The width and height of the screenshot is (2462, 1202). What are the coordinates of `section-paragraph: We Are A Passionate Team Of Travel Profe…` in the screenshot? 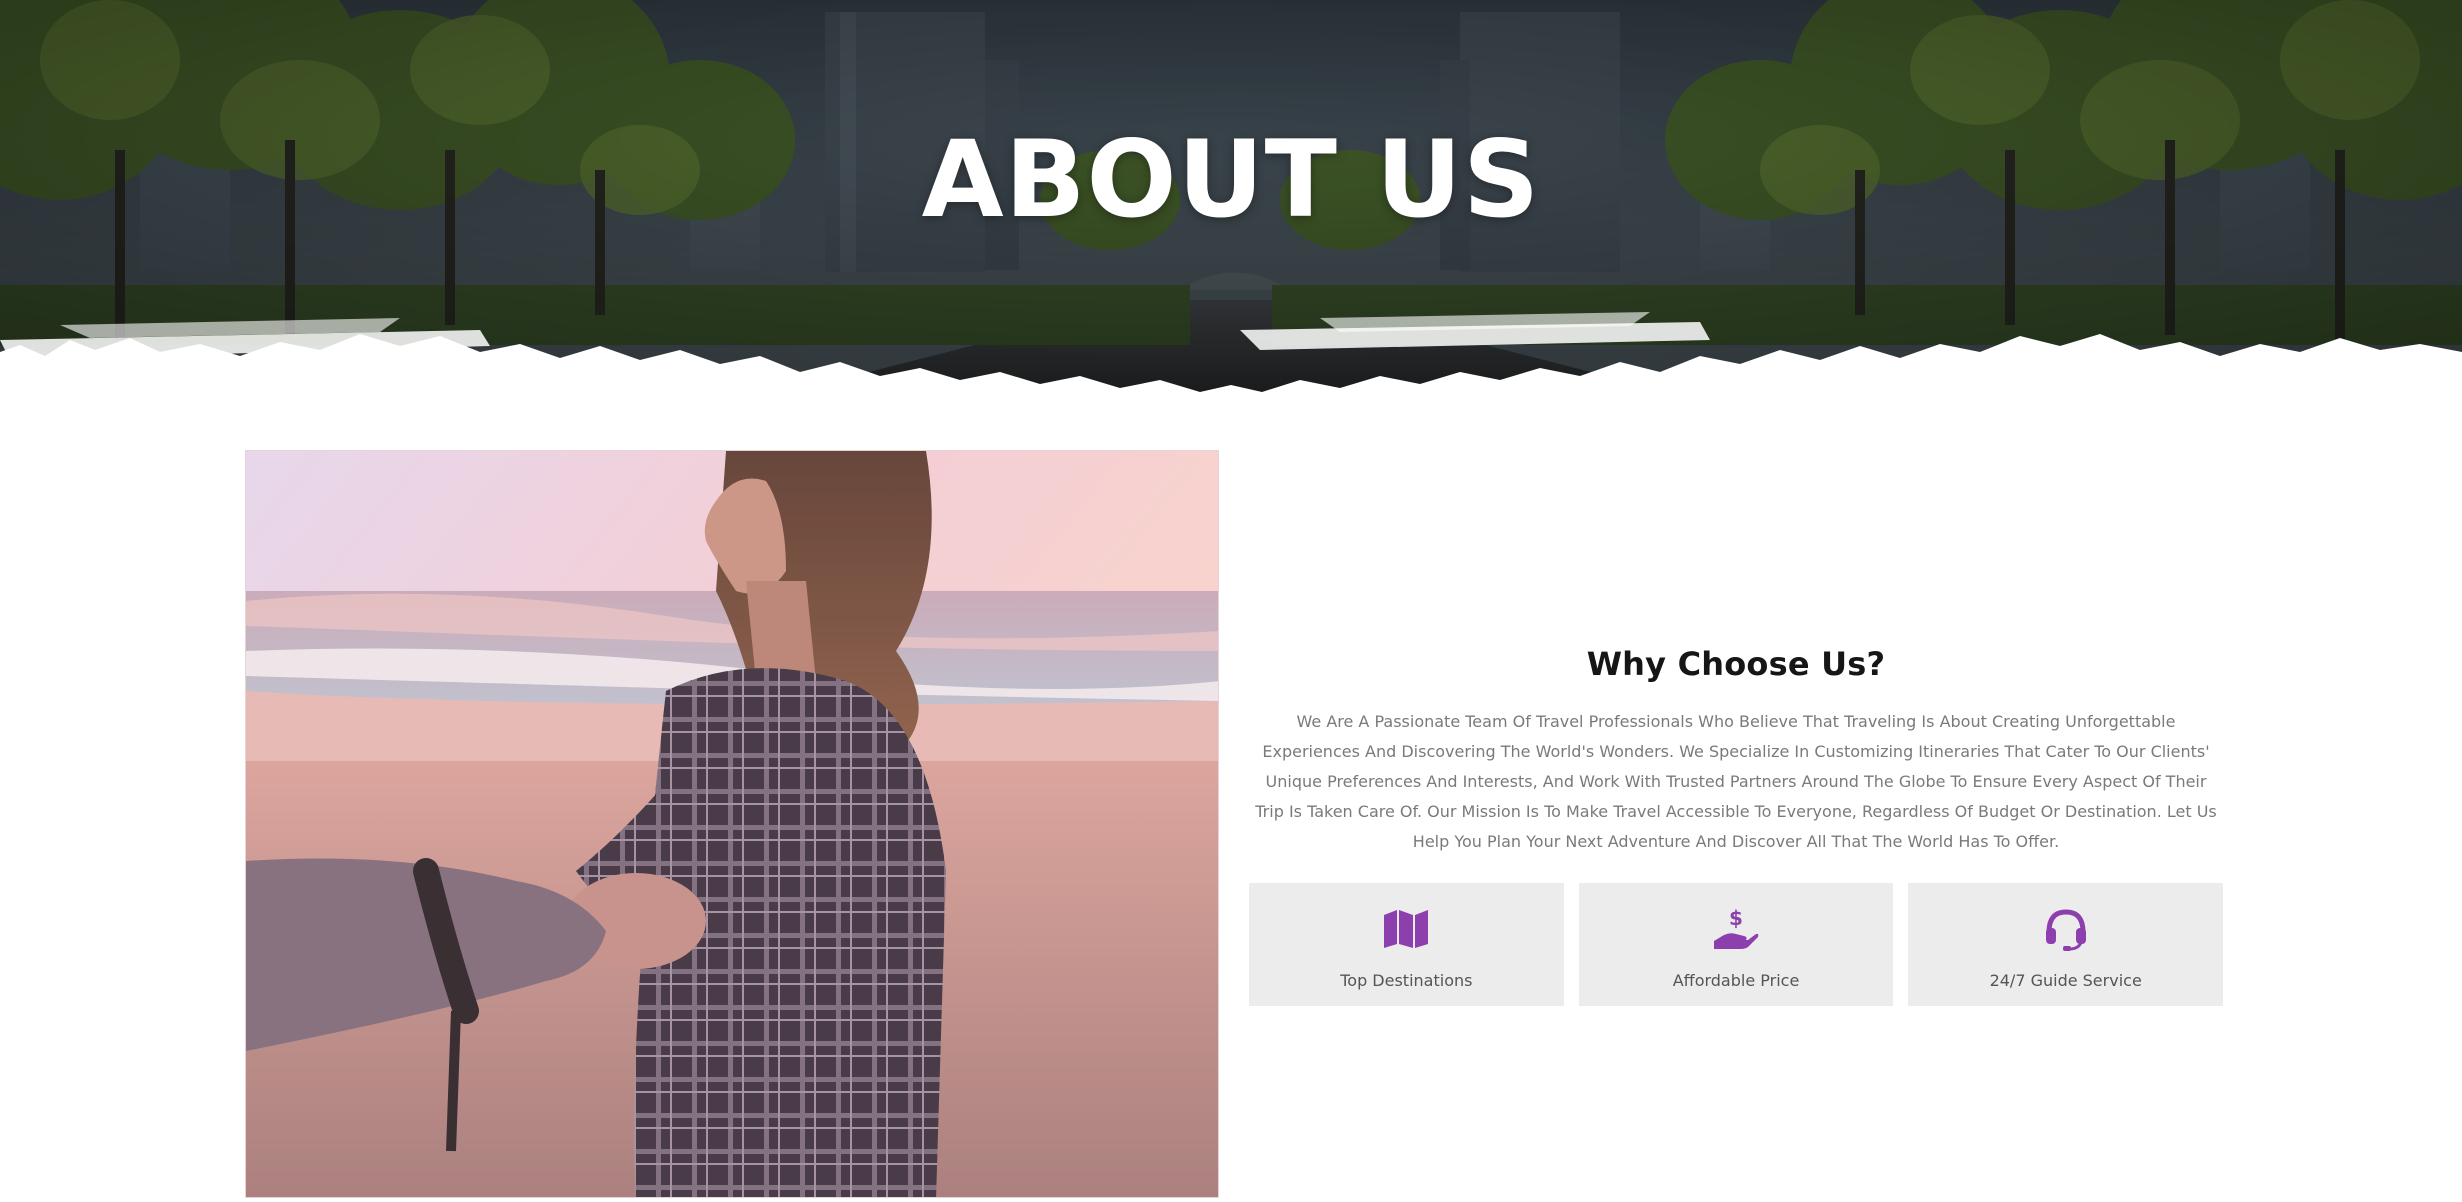 It's located at (1736, 781).